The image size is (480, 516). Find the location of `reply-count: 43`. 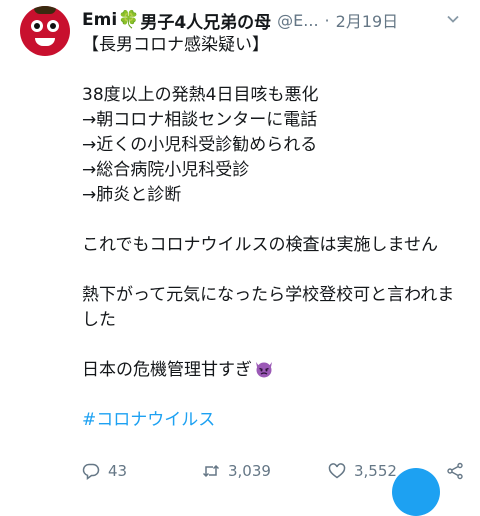

reply-count: 43 is located at coordinates (118, 471).